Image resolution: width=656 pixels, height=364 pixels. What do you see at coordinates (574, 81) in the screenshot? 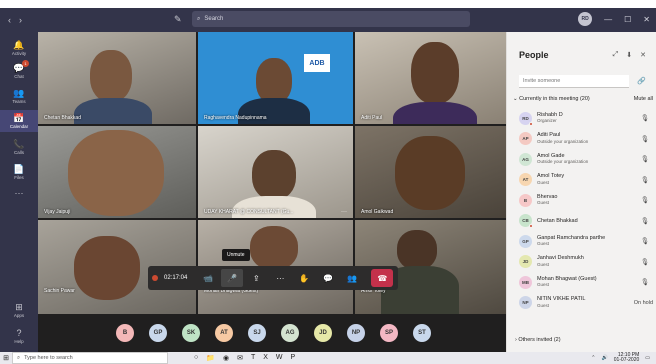
I see `invite-input` at bounding box center [574, 81].